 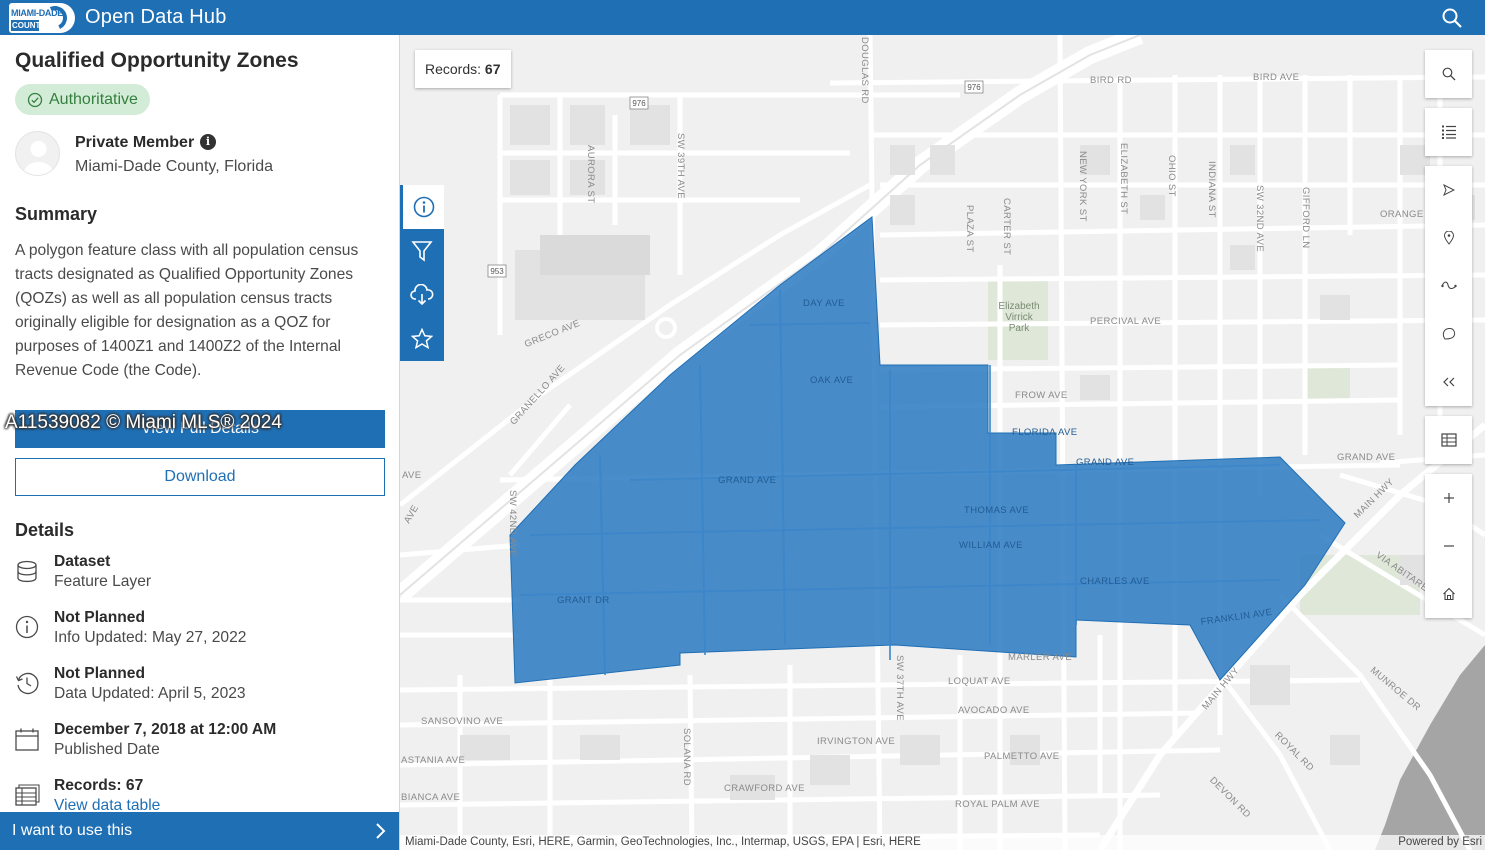 I want to click on zoom-in-icon, so click(x=1448, y=498).